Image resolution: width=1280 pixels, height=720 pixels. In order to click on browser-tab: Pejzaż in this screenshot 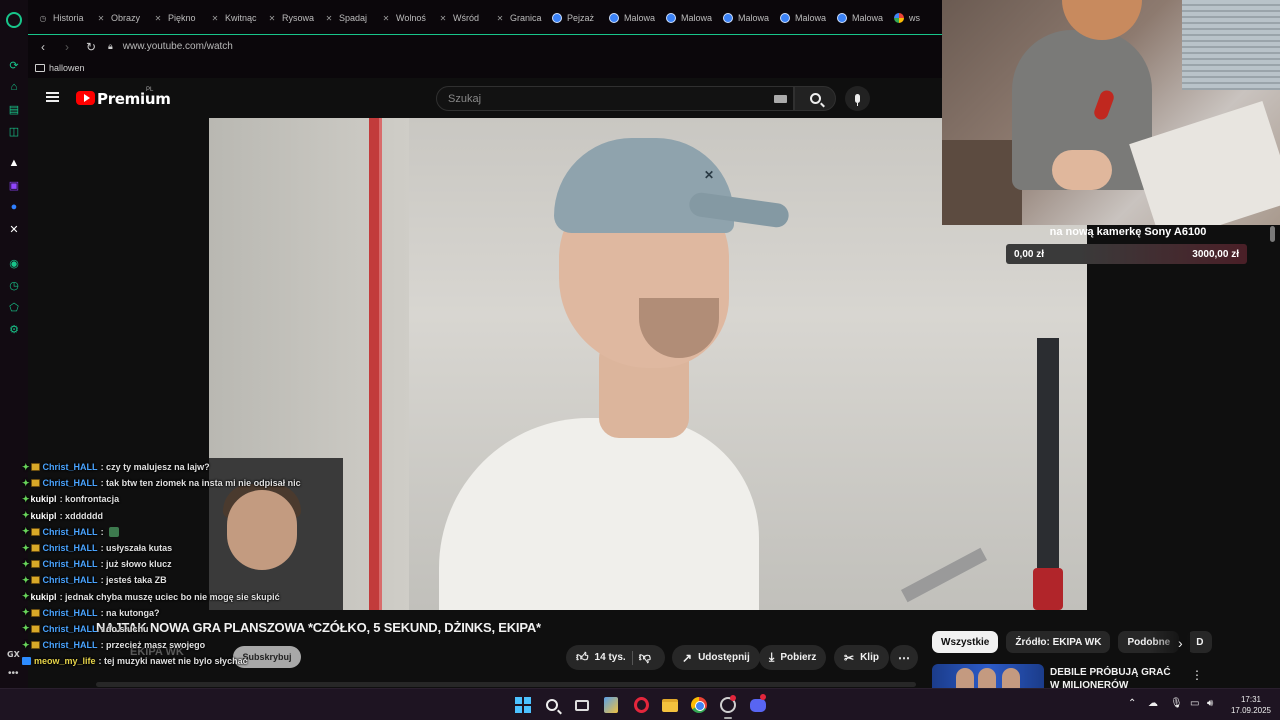, I will do `click(576, 18)`.